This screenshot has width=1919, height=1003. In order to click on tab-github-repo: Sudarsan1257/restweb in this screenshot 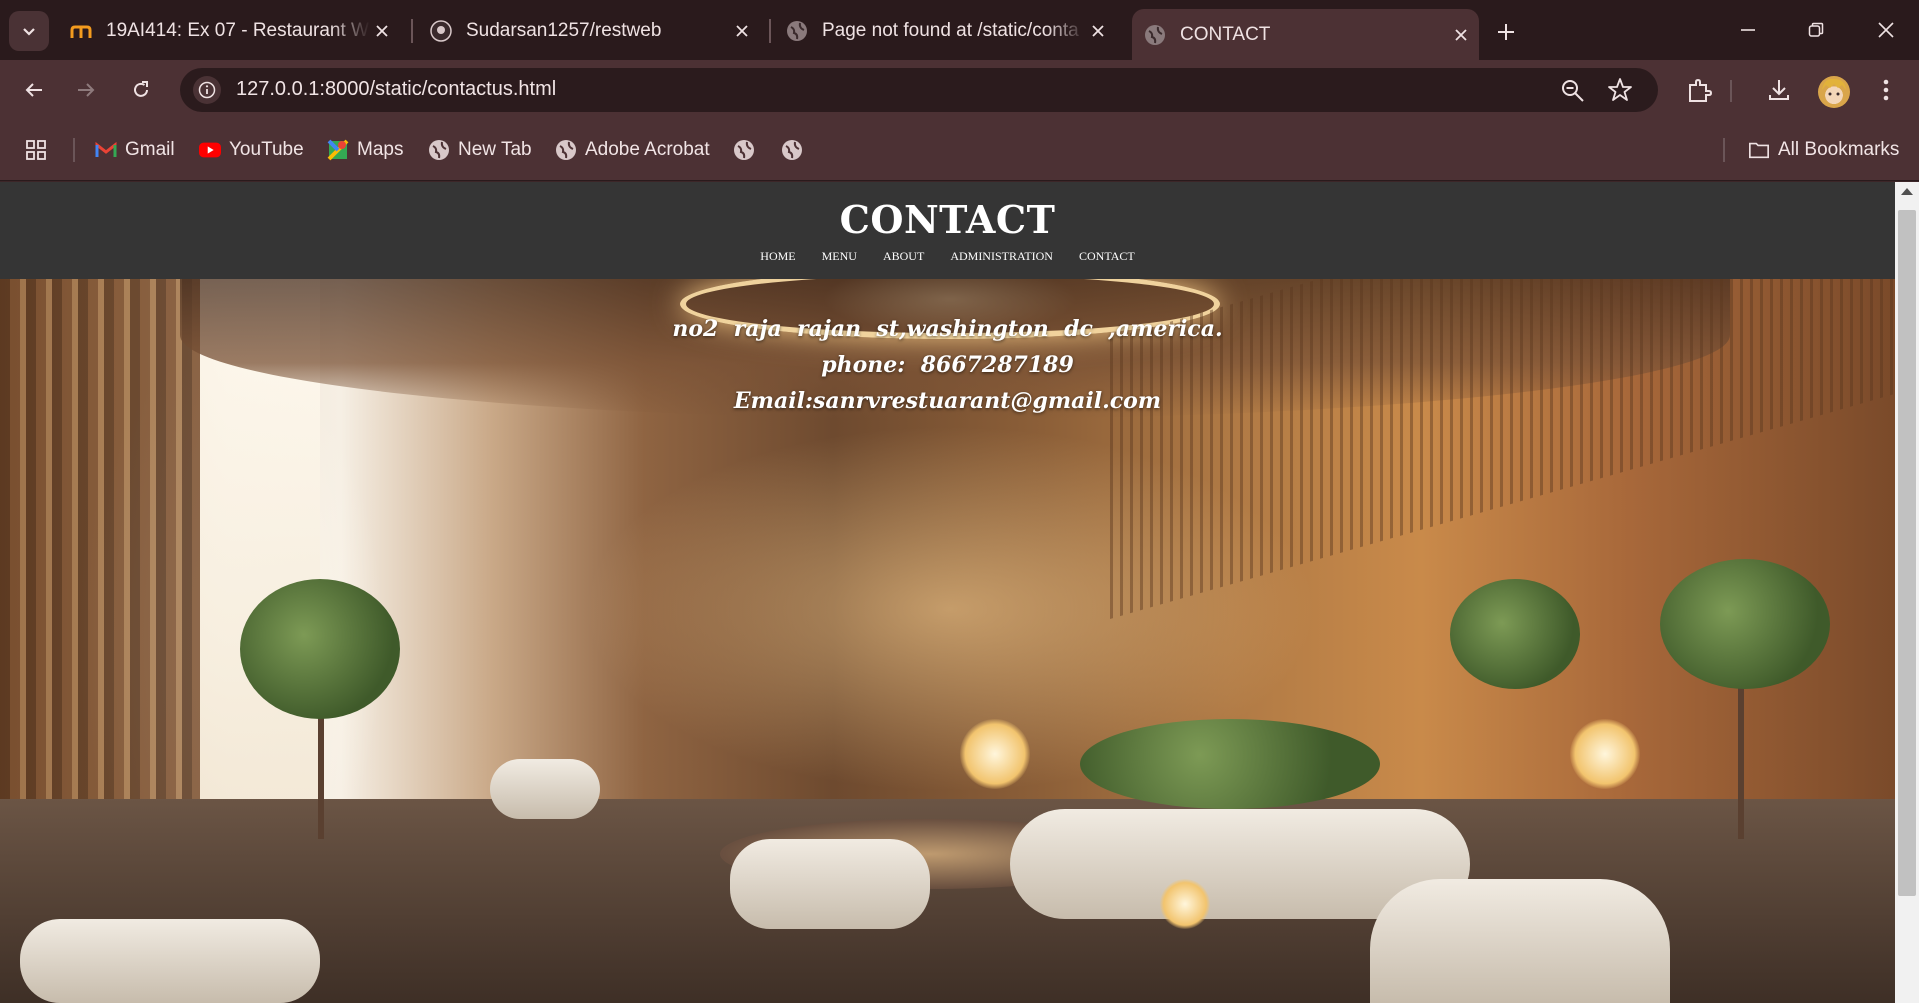, I will do `click(595, 30)`.